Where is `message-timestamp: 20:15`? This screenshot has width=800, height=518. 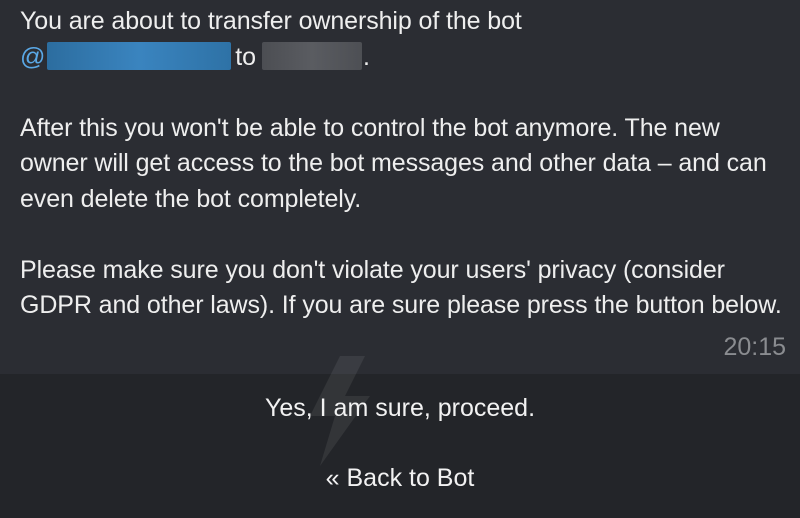 message-timestamp: 20:15 is located at coordinates (754, 347).